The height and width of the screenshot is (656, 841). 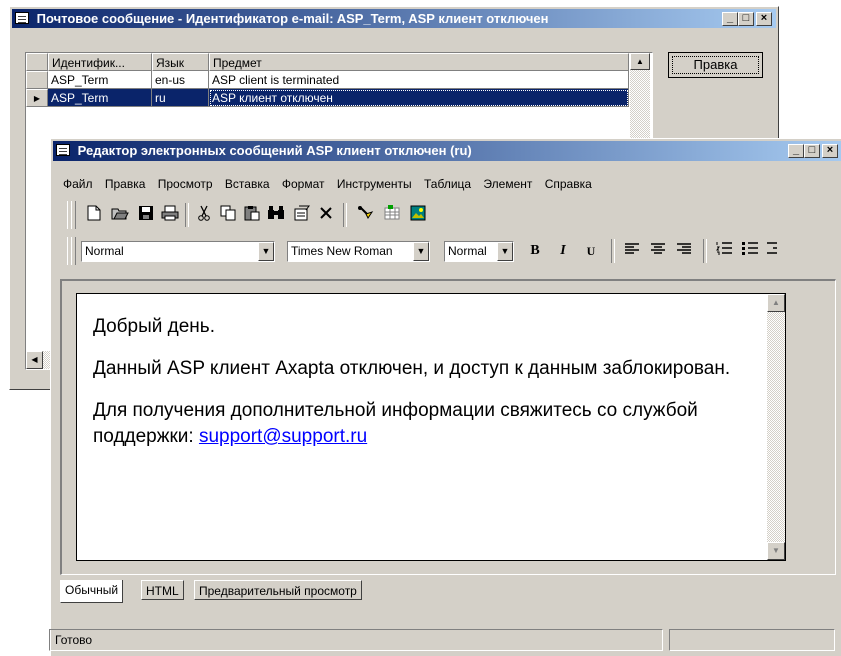 I want to click on style-combo-value: Normal, so click(x=104, y=251).